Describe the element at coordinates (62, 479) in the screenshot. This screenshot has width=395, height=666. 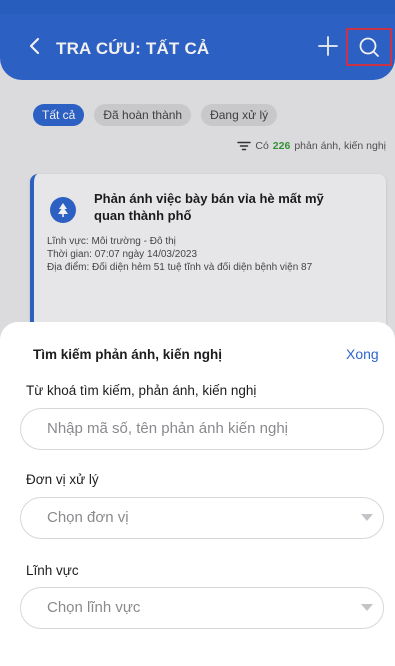
I see `unit-label: Đơn vị xử lý` at that location.